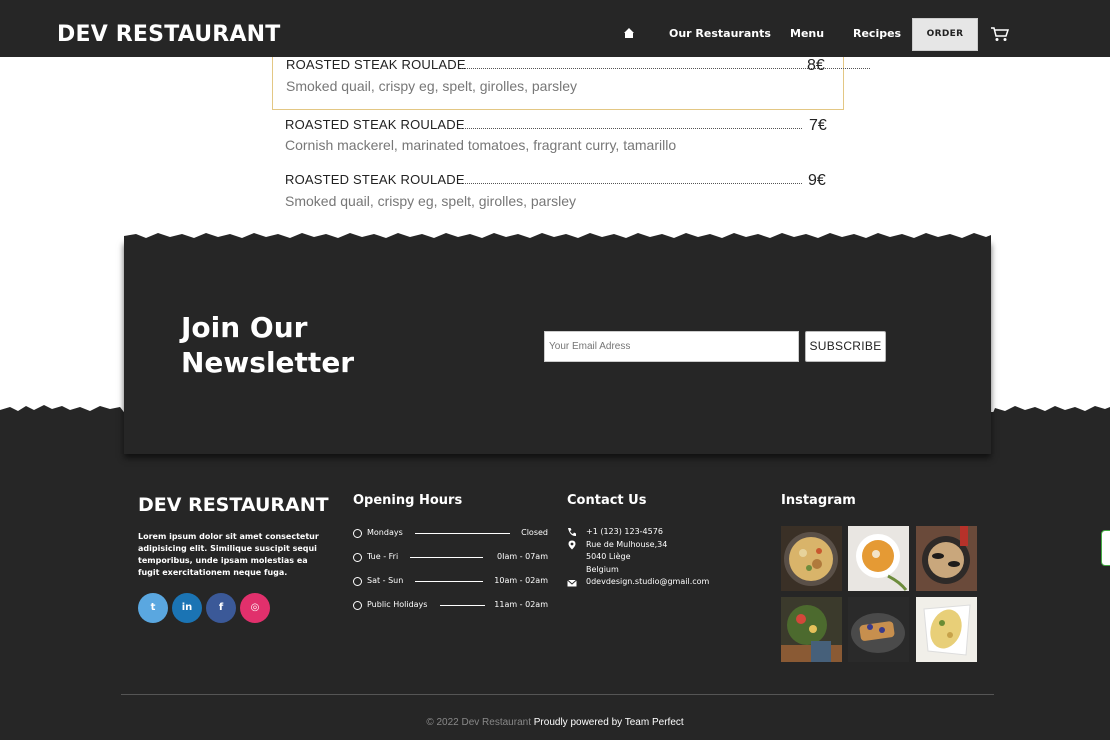 This screenshot has height=740, width=1110. What do you see at coordinates (647, 581) in the screenshot?
I see `contact-email: 0devdesign.studio@gmail.com` at bounding box center [647, 581].